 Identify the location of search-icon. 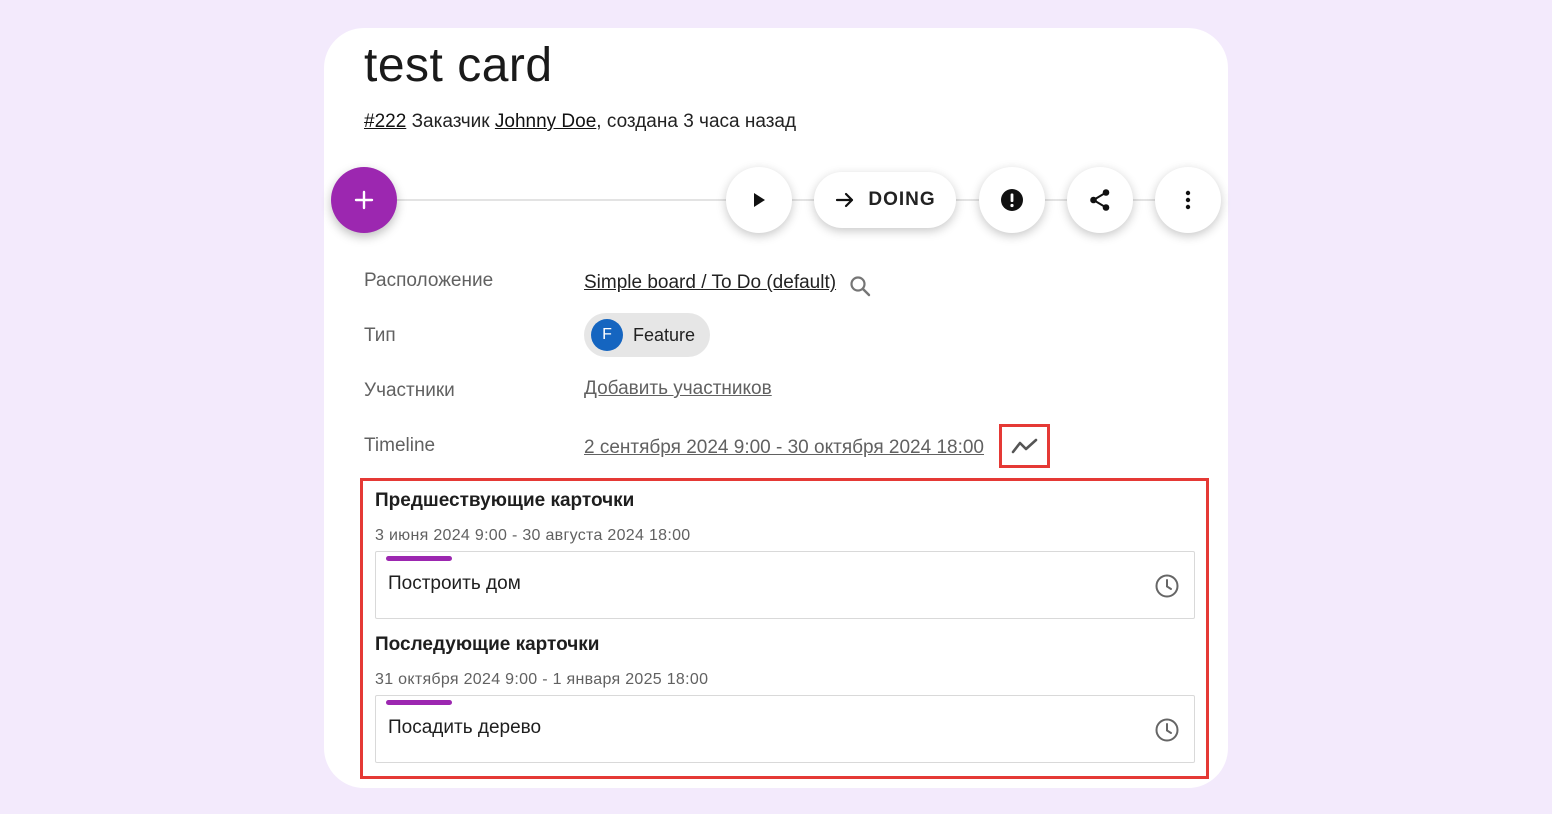
(860, 286).